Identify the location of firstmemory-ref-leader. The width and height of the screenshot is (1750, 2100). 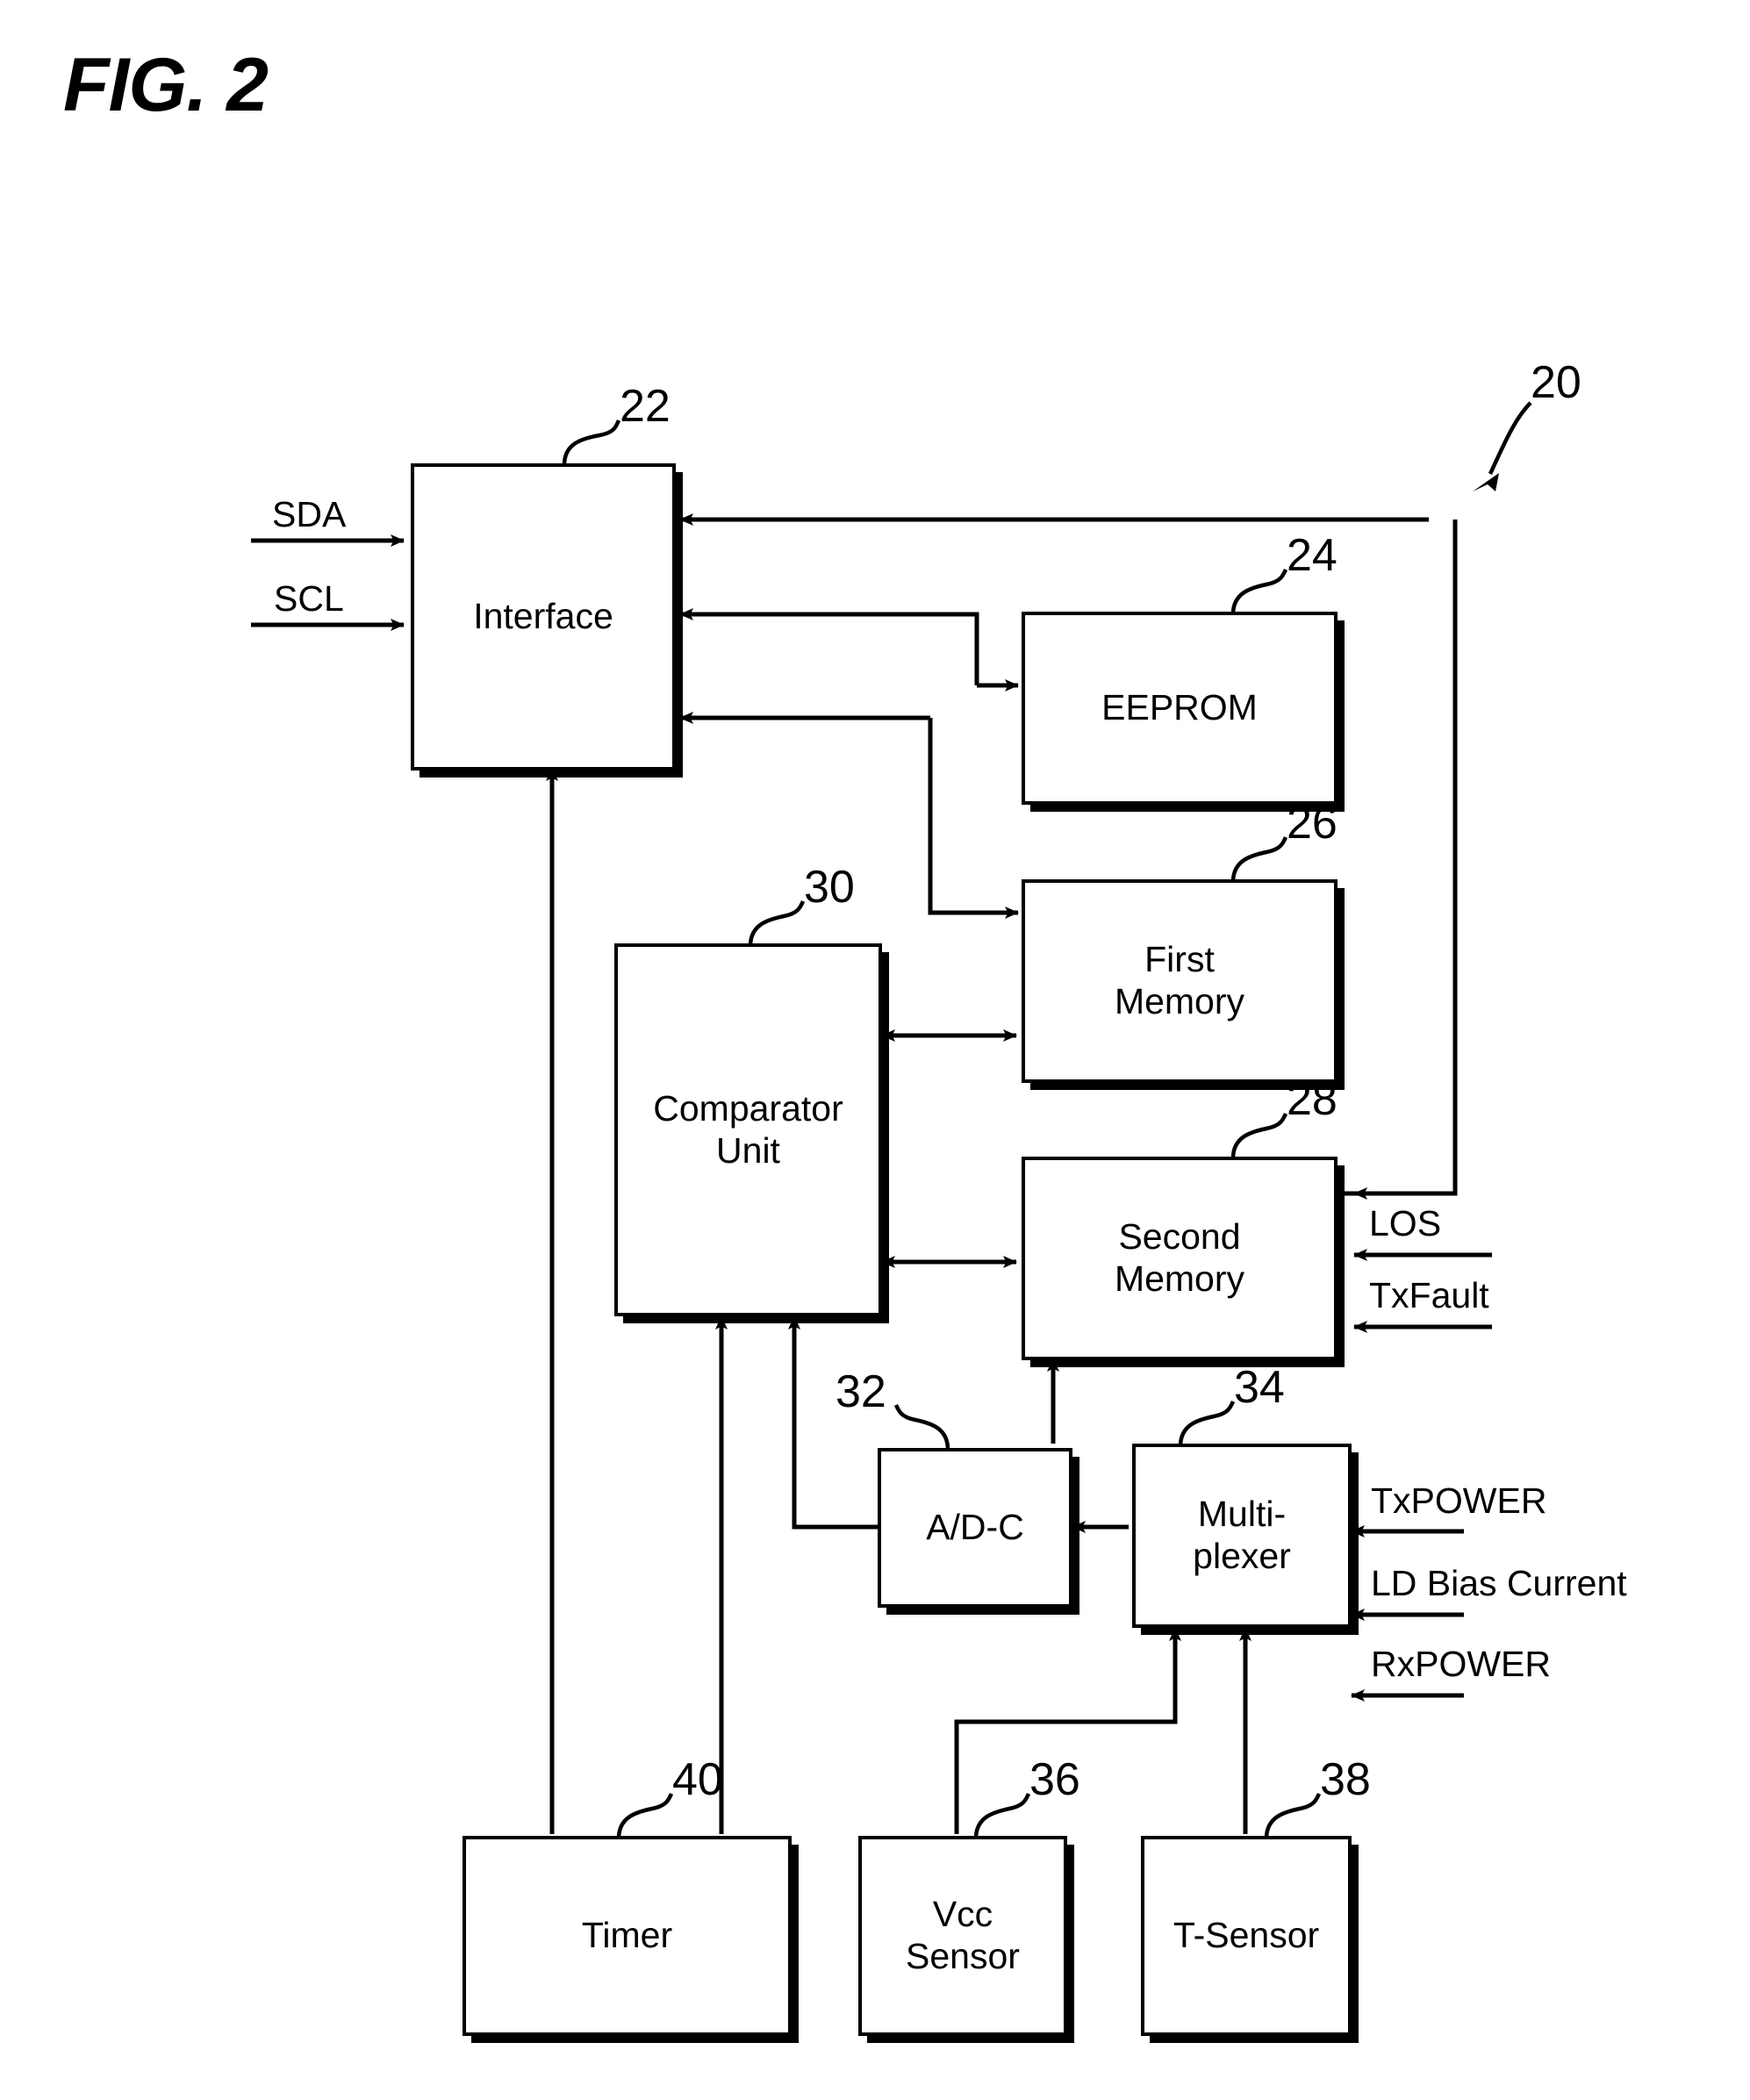
(1259, 860).